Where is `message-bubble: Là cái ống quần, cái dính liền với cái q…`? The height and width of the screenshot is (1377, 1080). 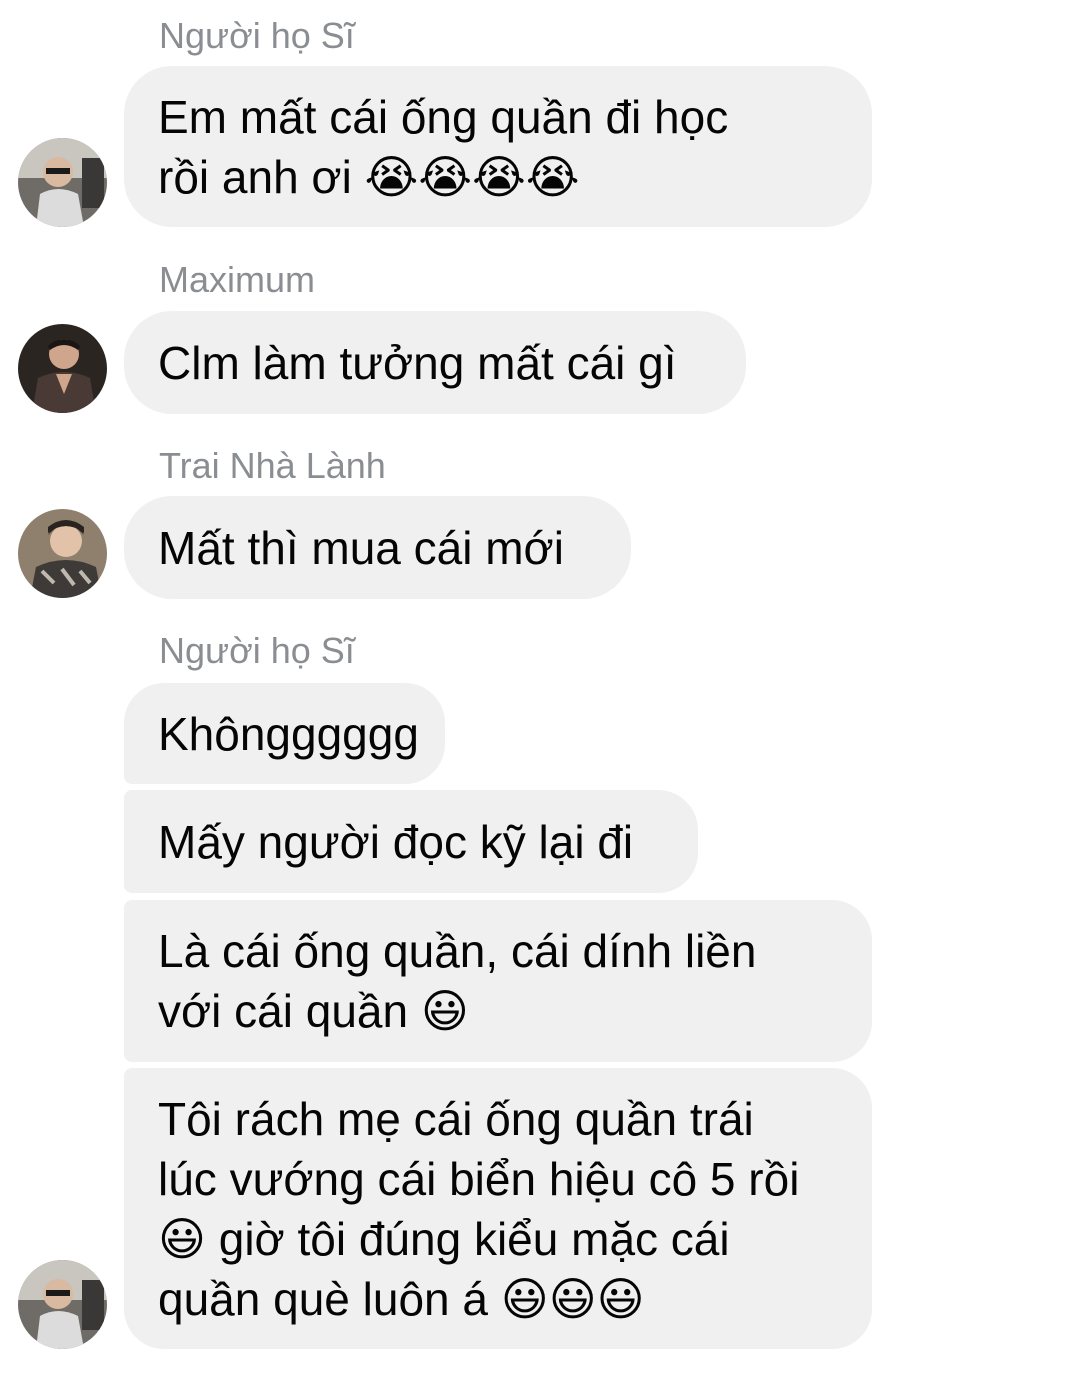
message-bubble: Là cái ống quần, cái dính liền với cái q… is located at coordinates (498, 981).